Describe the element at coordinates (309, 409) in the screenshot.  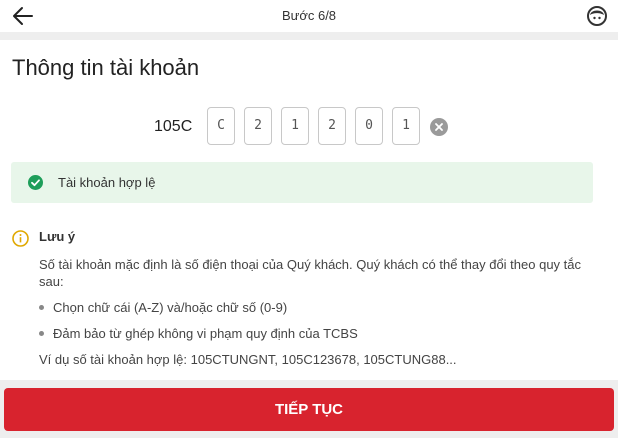
I see `continue-button: TIẾP TỤC` at that location.